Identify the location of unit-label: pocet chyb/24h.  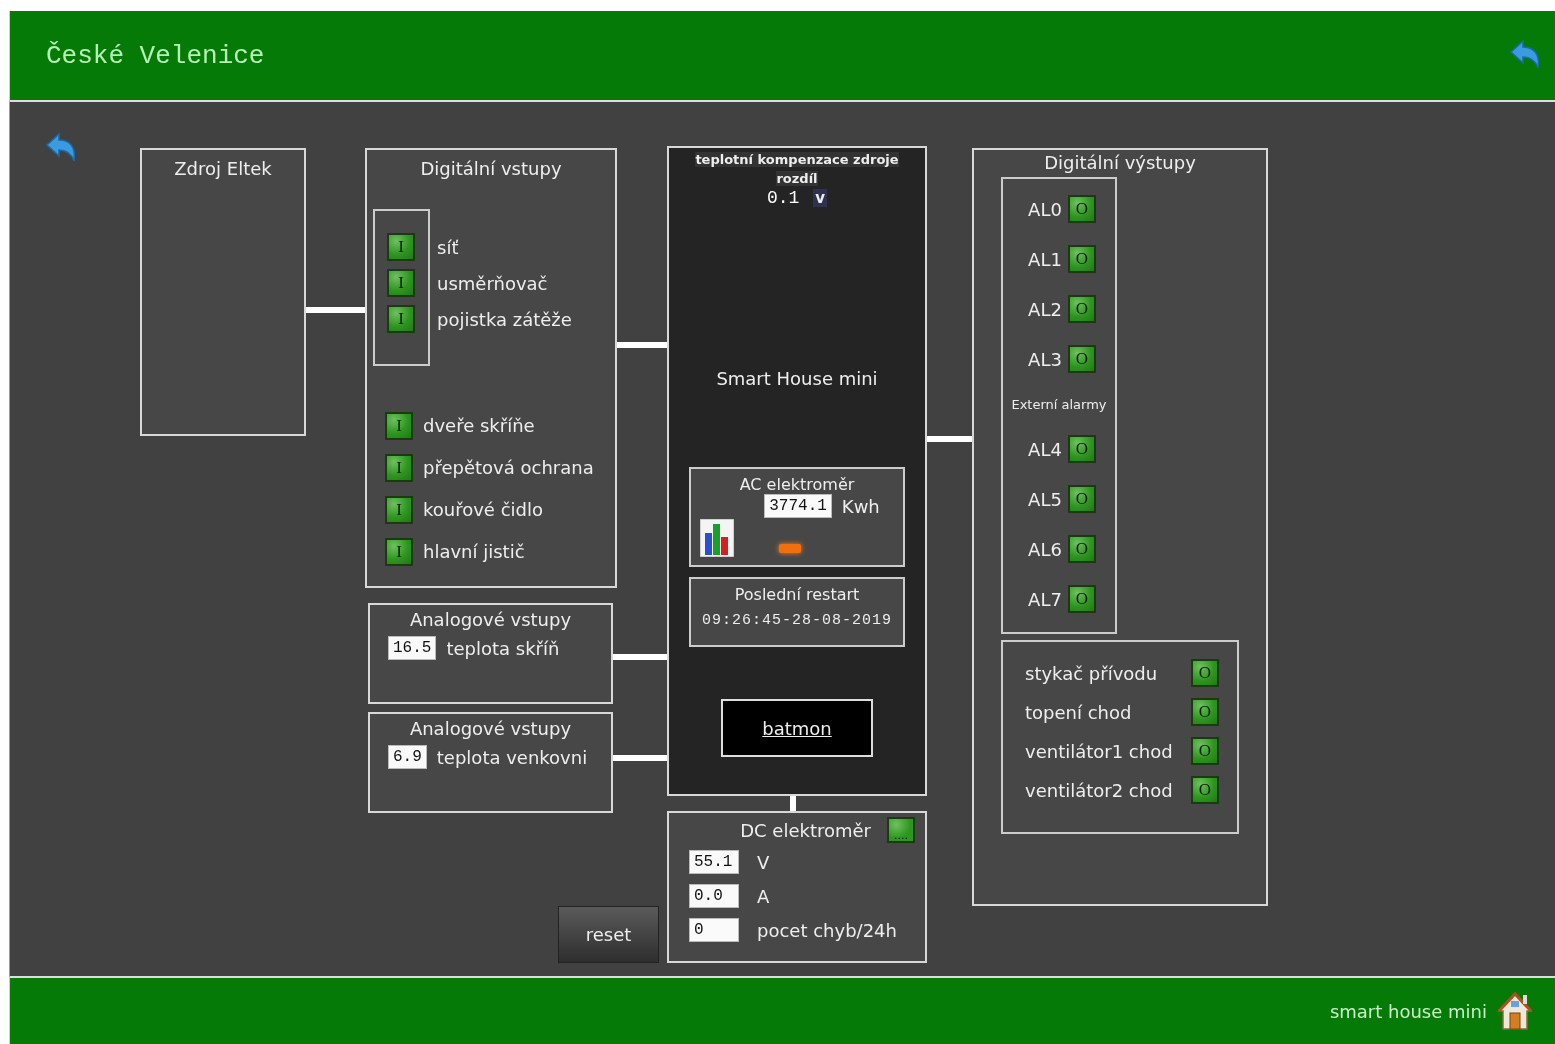
(827, 930).